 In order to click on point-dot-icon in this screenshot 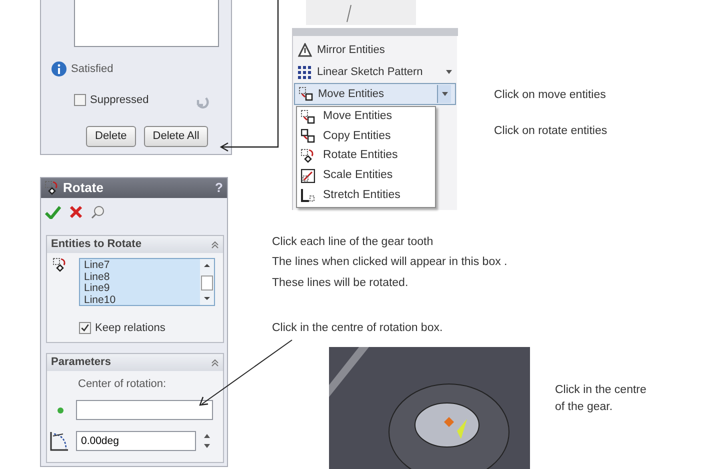, I will do `click(60, 410)`.